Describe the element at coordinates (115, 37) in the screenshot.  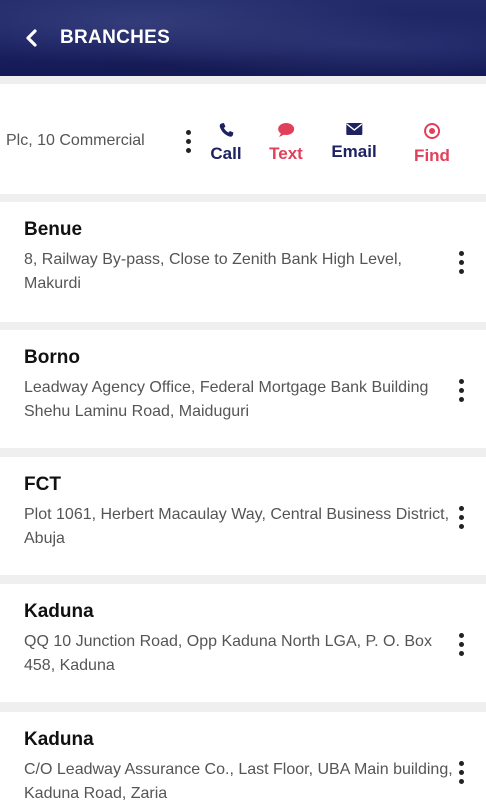
I see `page-title: BRANCHES` at that location.